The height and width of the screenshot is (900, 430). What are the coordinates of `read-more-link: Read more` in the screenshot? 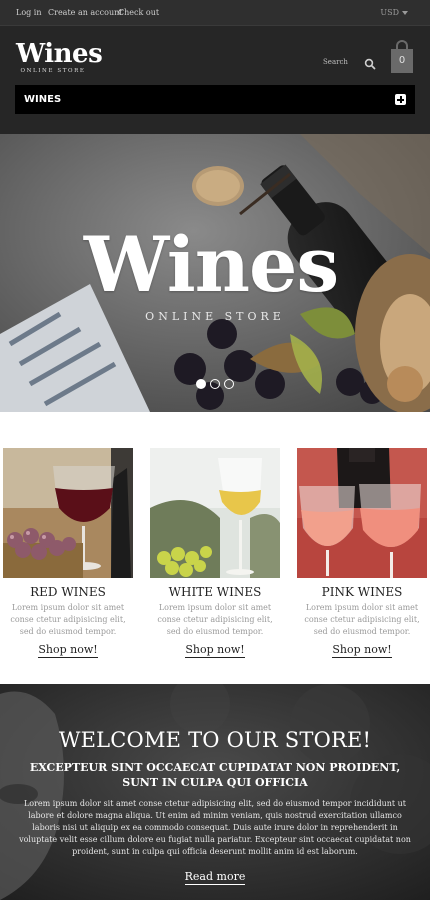 It's located at (215, 877).